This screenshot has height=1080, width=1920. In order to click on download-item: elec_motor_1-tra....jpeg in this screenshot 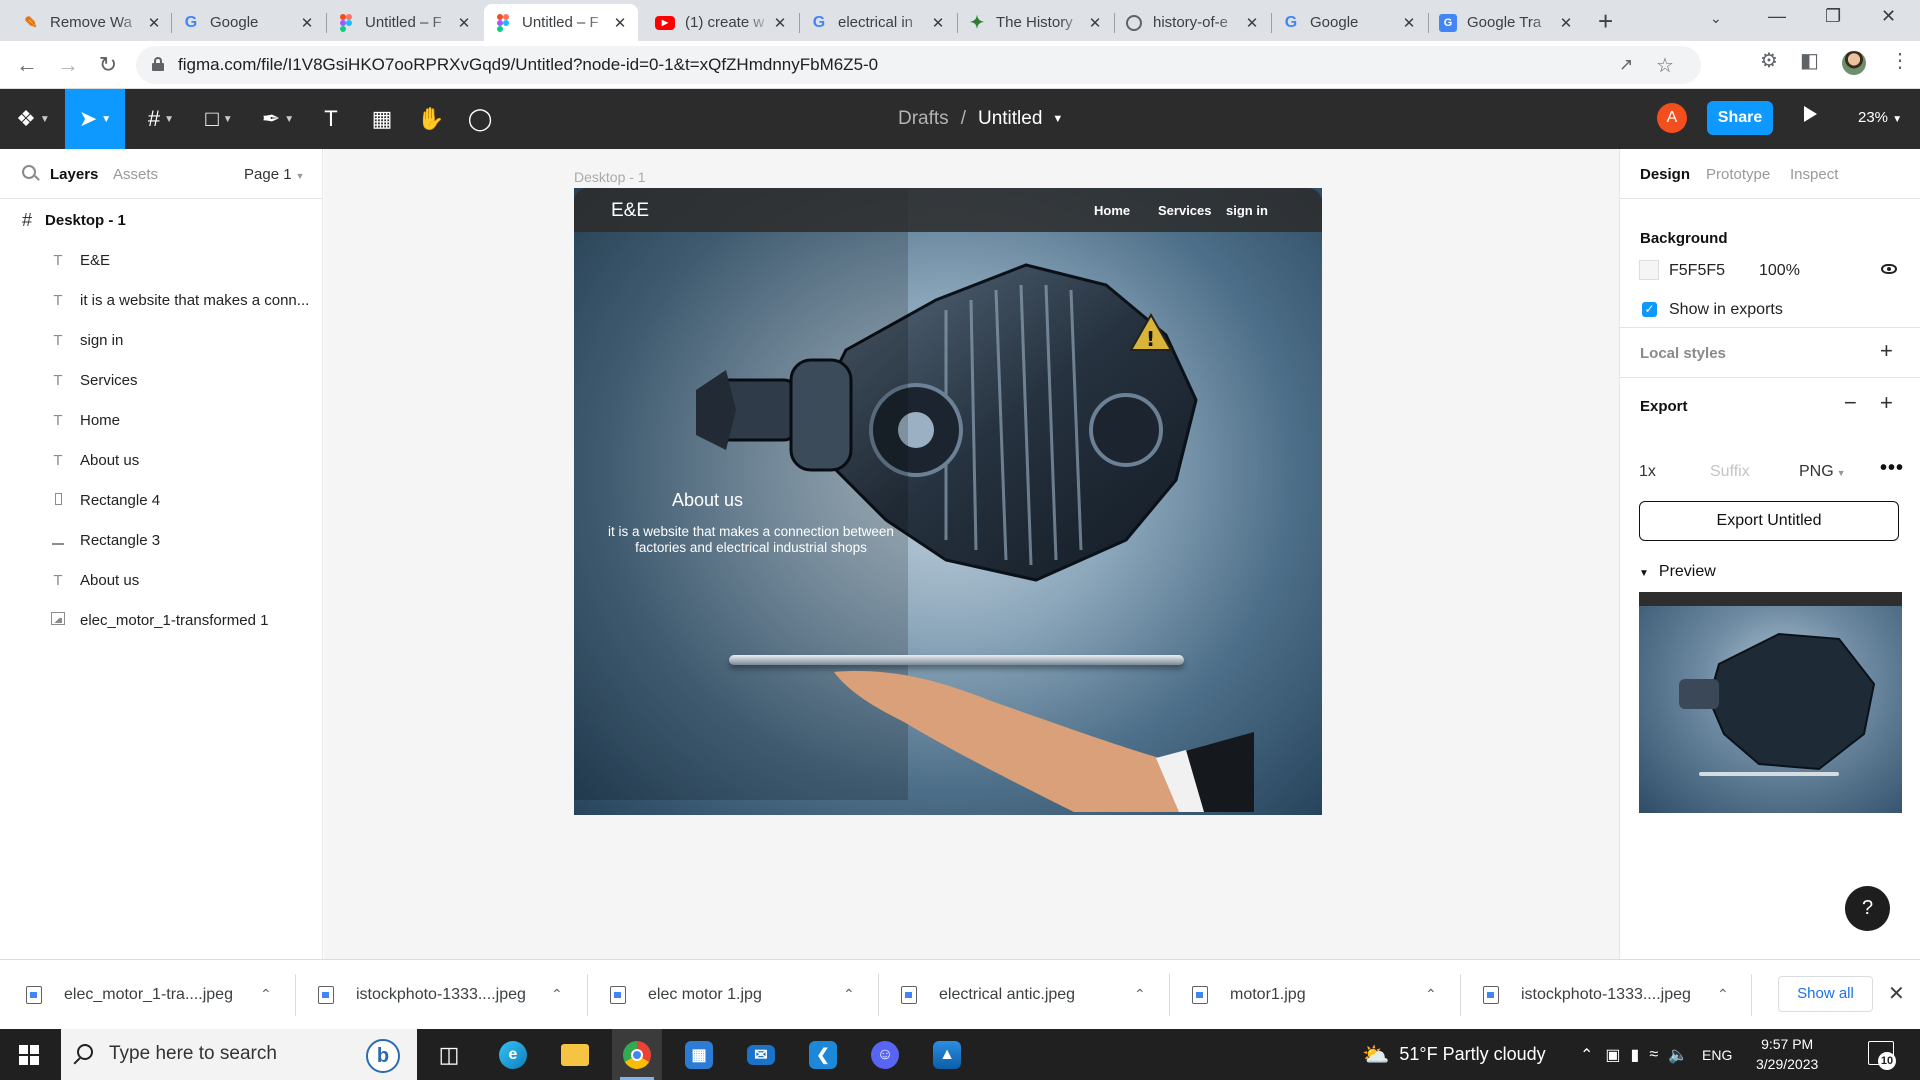, I will do `click(129, 995)`.